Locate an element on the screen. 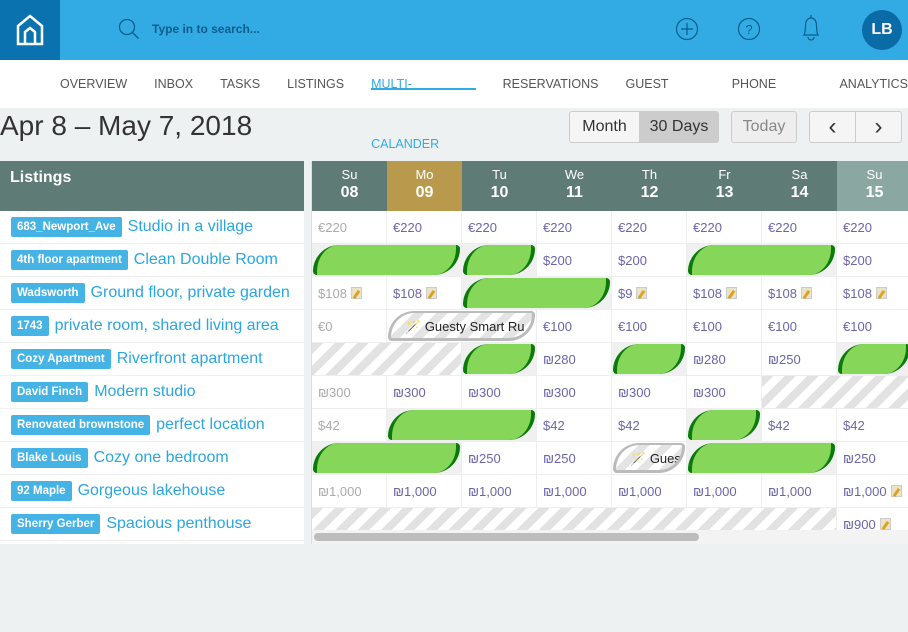 Image resolution: width=908 pixels, height=632 pixels. listing-row: 683_Newport_Ave Studio in a village is located at coordinates (152, 227).